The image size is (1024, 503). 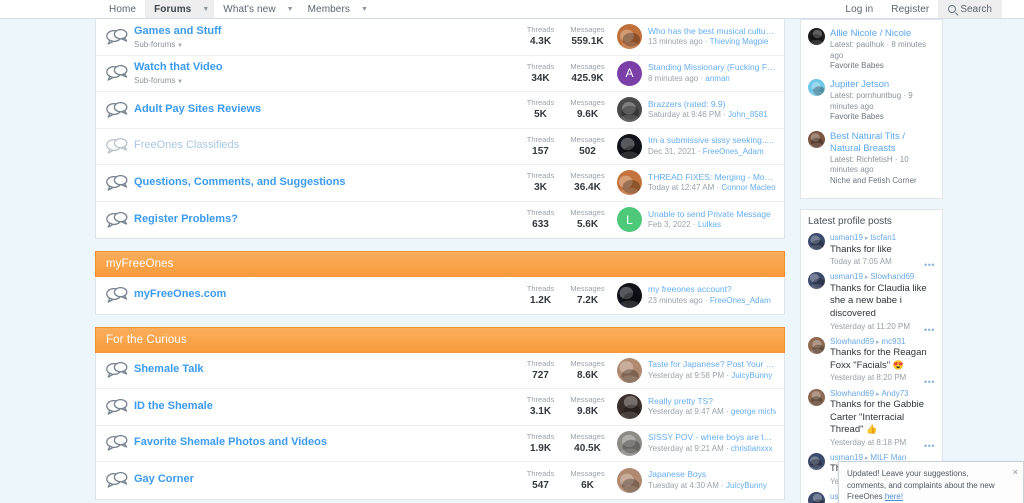 What do you see at coordinates (325, 407) in the screenshot?
I see `forum-title-link: ID the Shemale` at bounding box center [325, 407].